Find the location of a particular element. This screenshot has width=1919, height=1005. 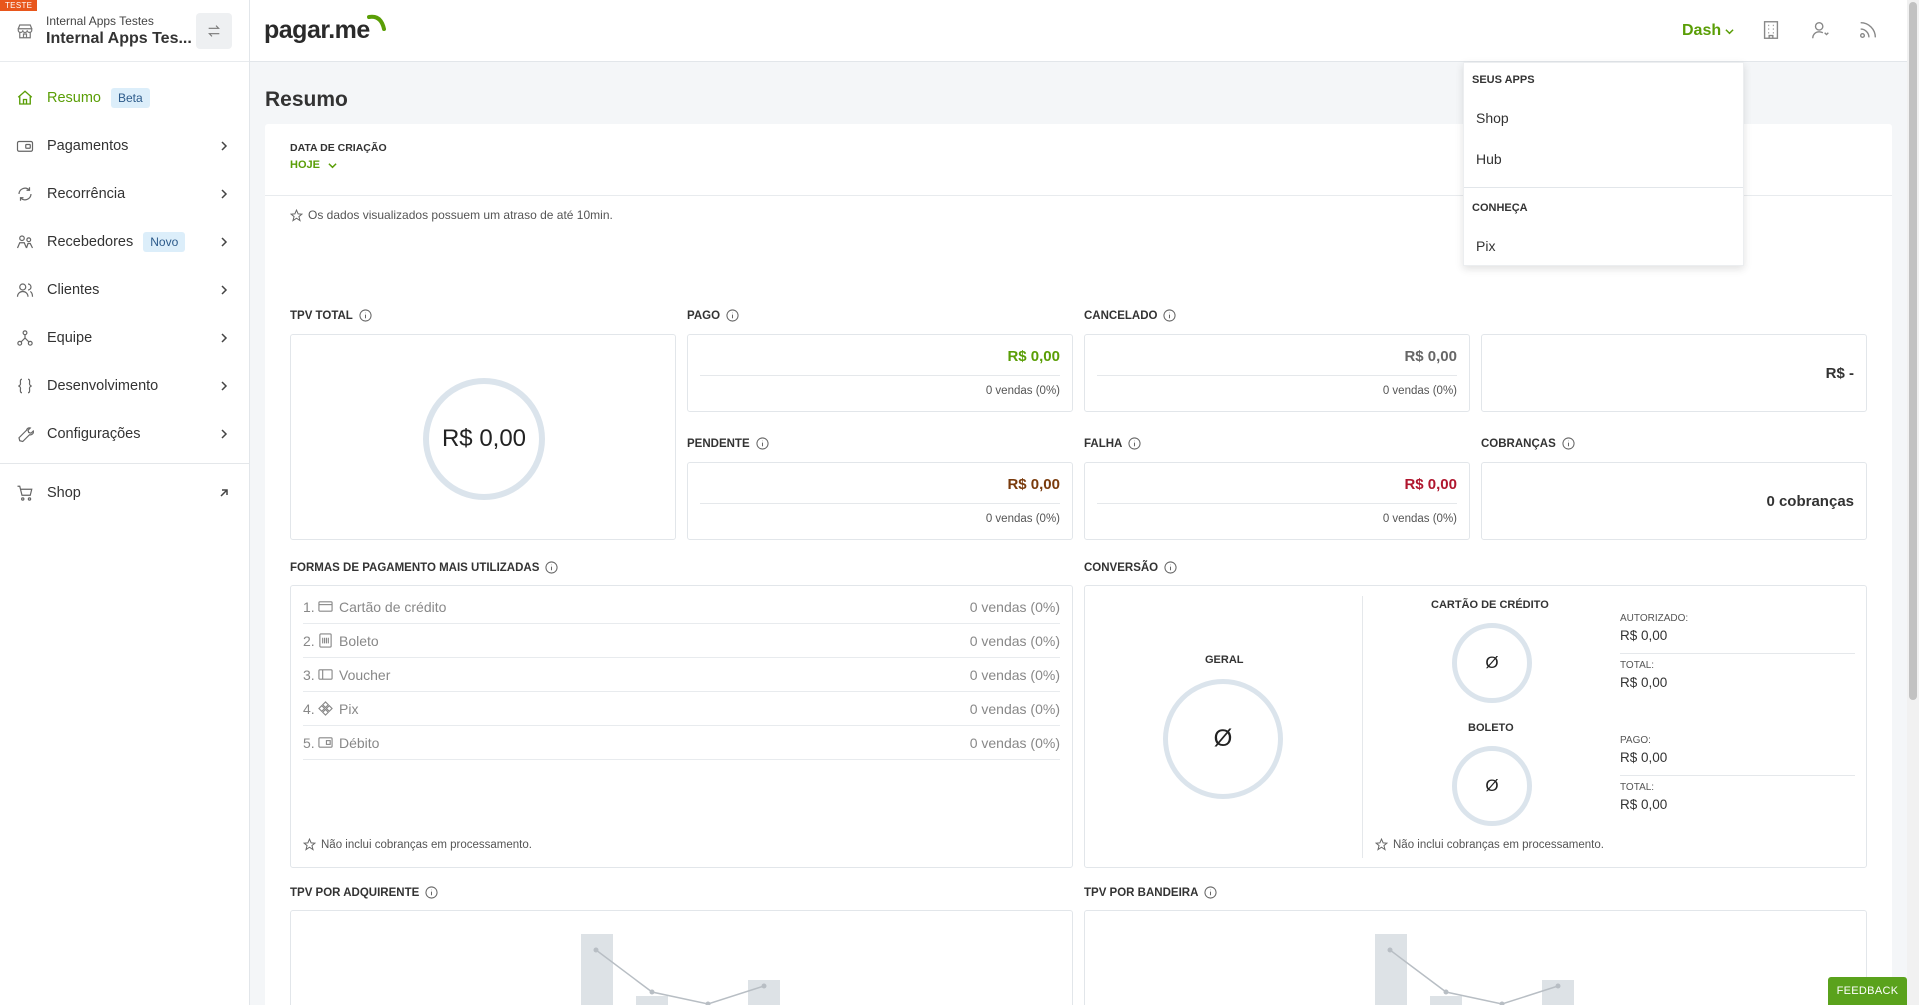

conversion-footnote: Não inclui cobranças em processamento. is located at coordinates (1489, 844).